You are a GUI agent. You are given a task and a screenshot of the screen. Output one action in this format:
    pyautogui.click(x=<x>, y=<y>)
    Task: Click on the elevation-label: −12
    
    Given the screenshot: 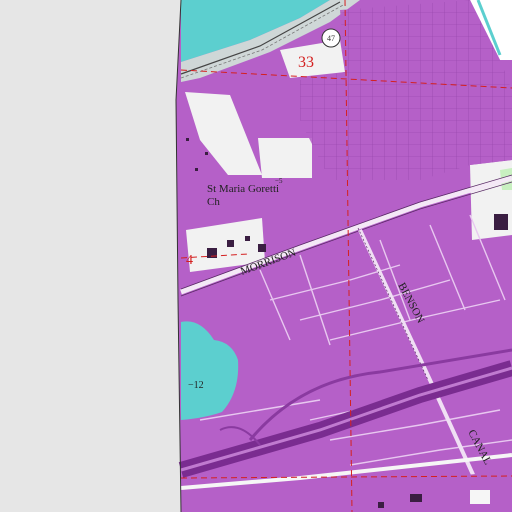 What is the action you would take?
    pyautogui.click(x=196, y=385)
    